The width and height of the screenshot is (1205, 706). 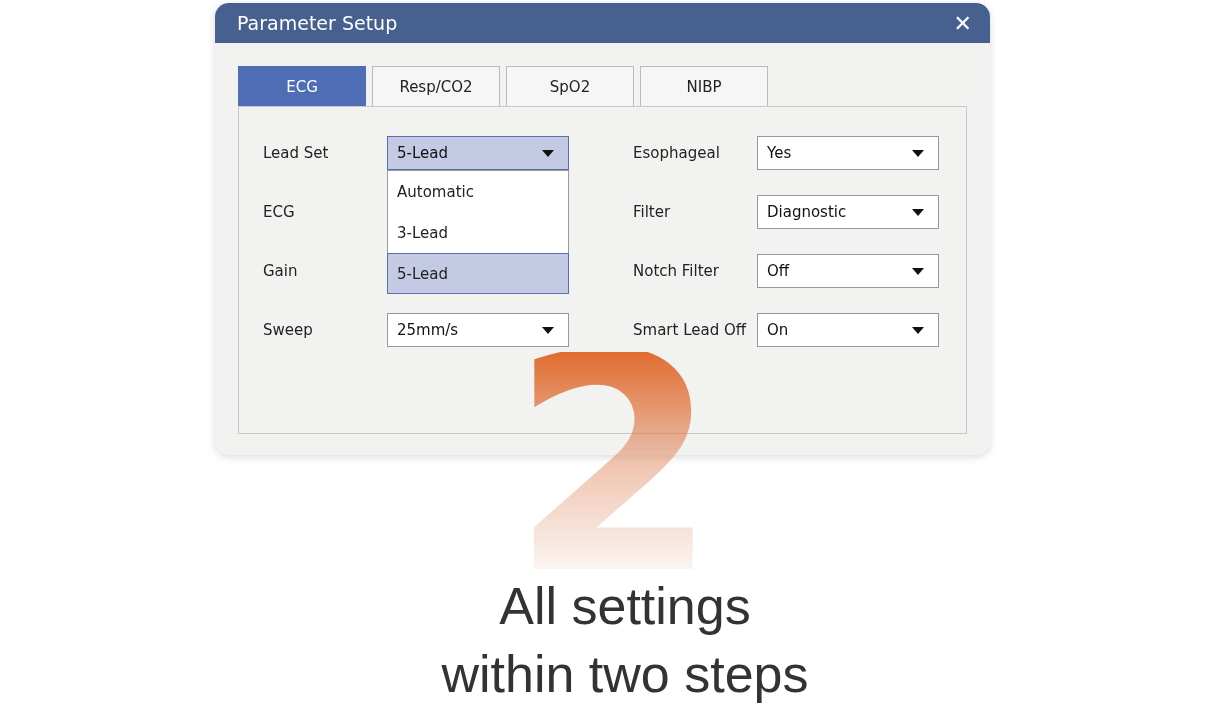 What do you see at coordinates (848, 212) in the screenshot?
I see `dropdown: Diagnostic` at bounding box center [848, 212].